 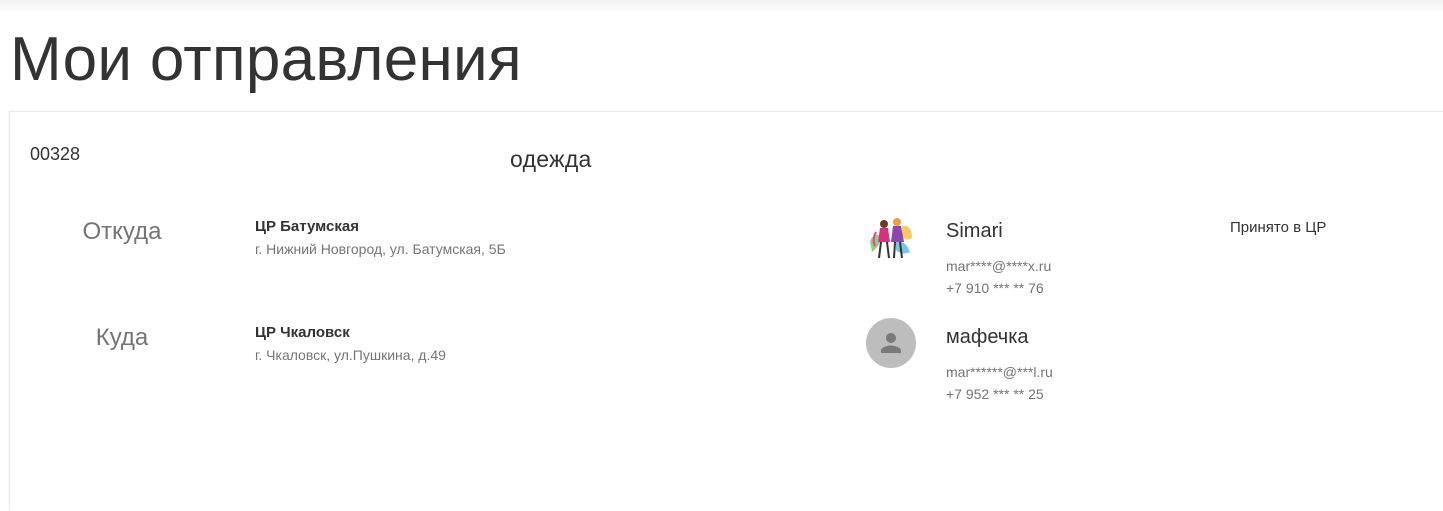 I want to click on sender-email: mar****@****x.ru, so click(x=999, y=266).